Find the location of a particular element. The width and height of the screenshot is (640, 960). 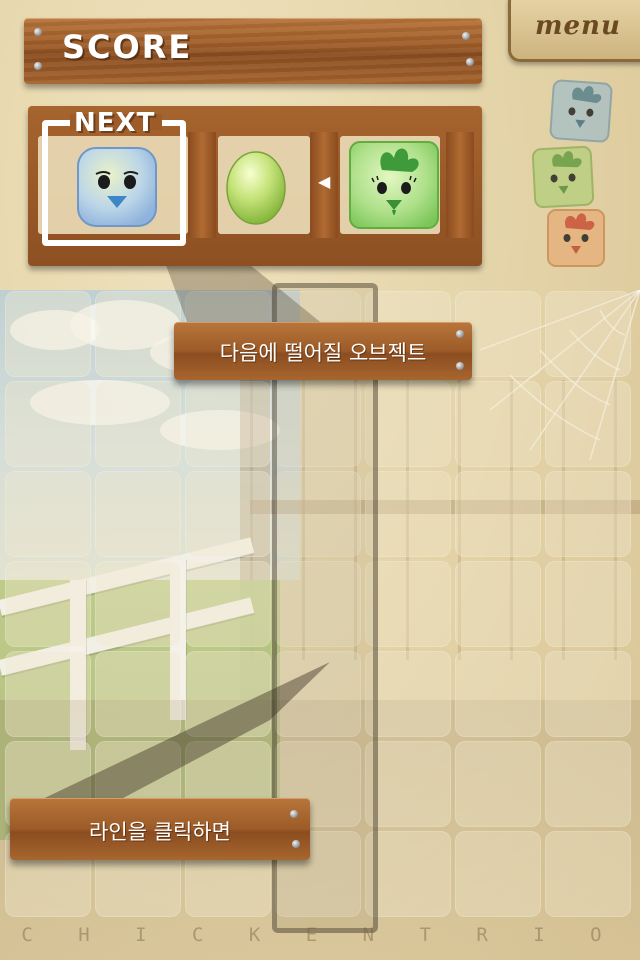

game-title-footer: C H I C K E N T R I O is located at coordinates (320, 935).